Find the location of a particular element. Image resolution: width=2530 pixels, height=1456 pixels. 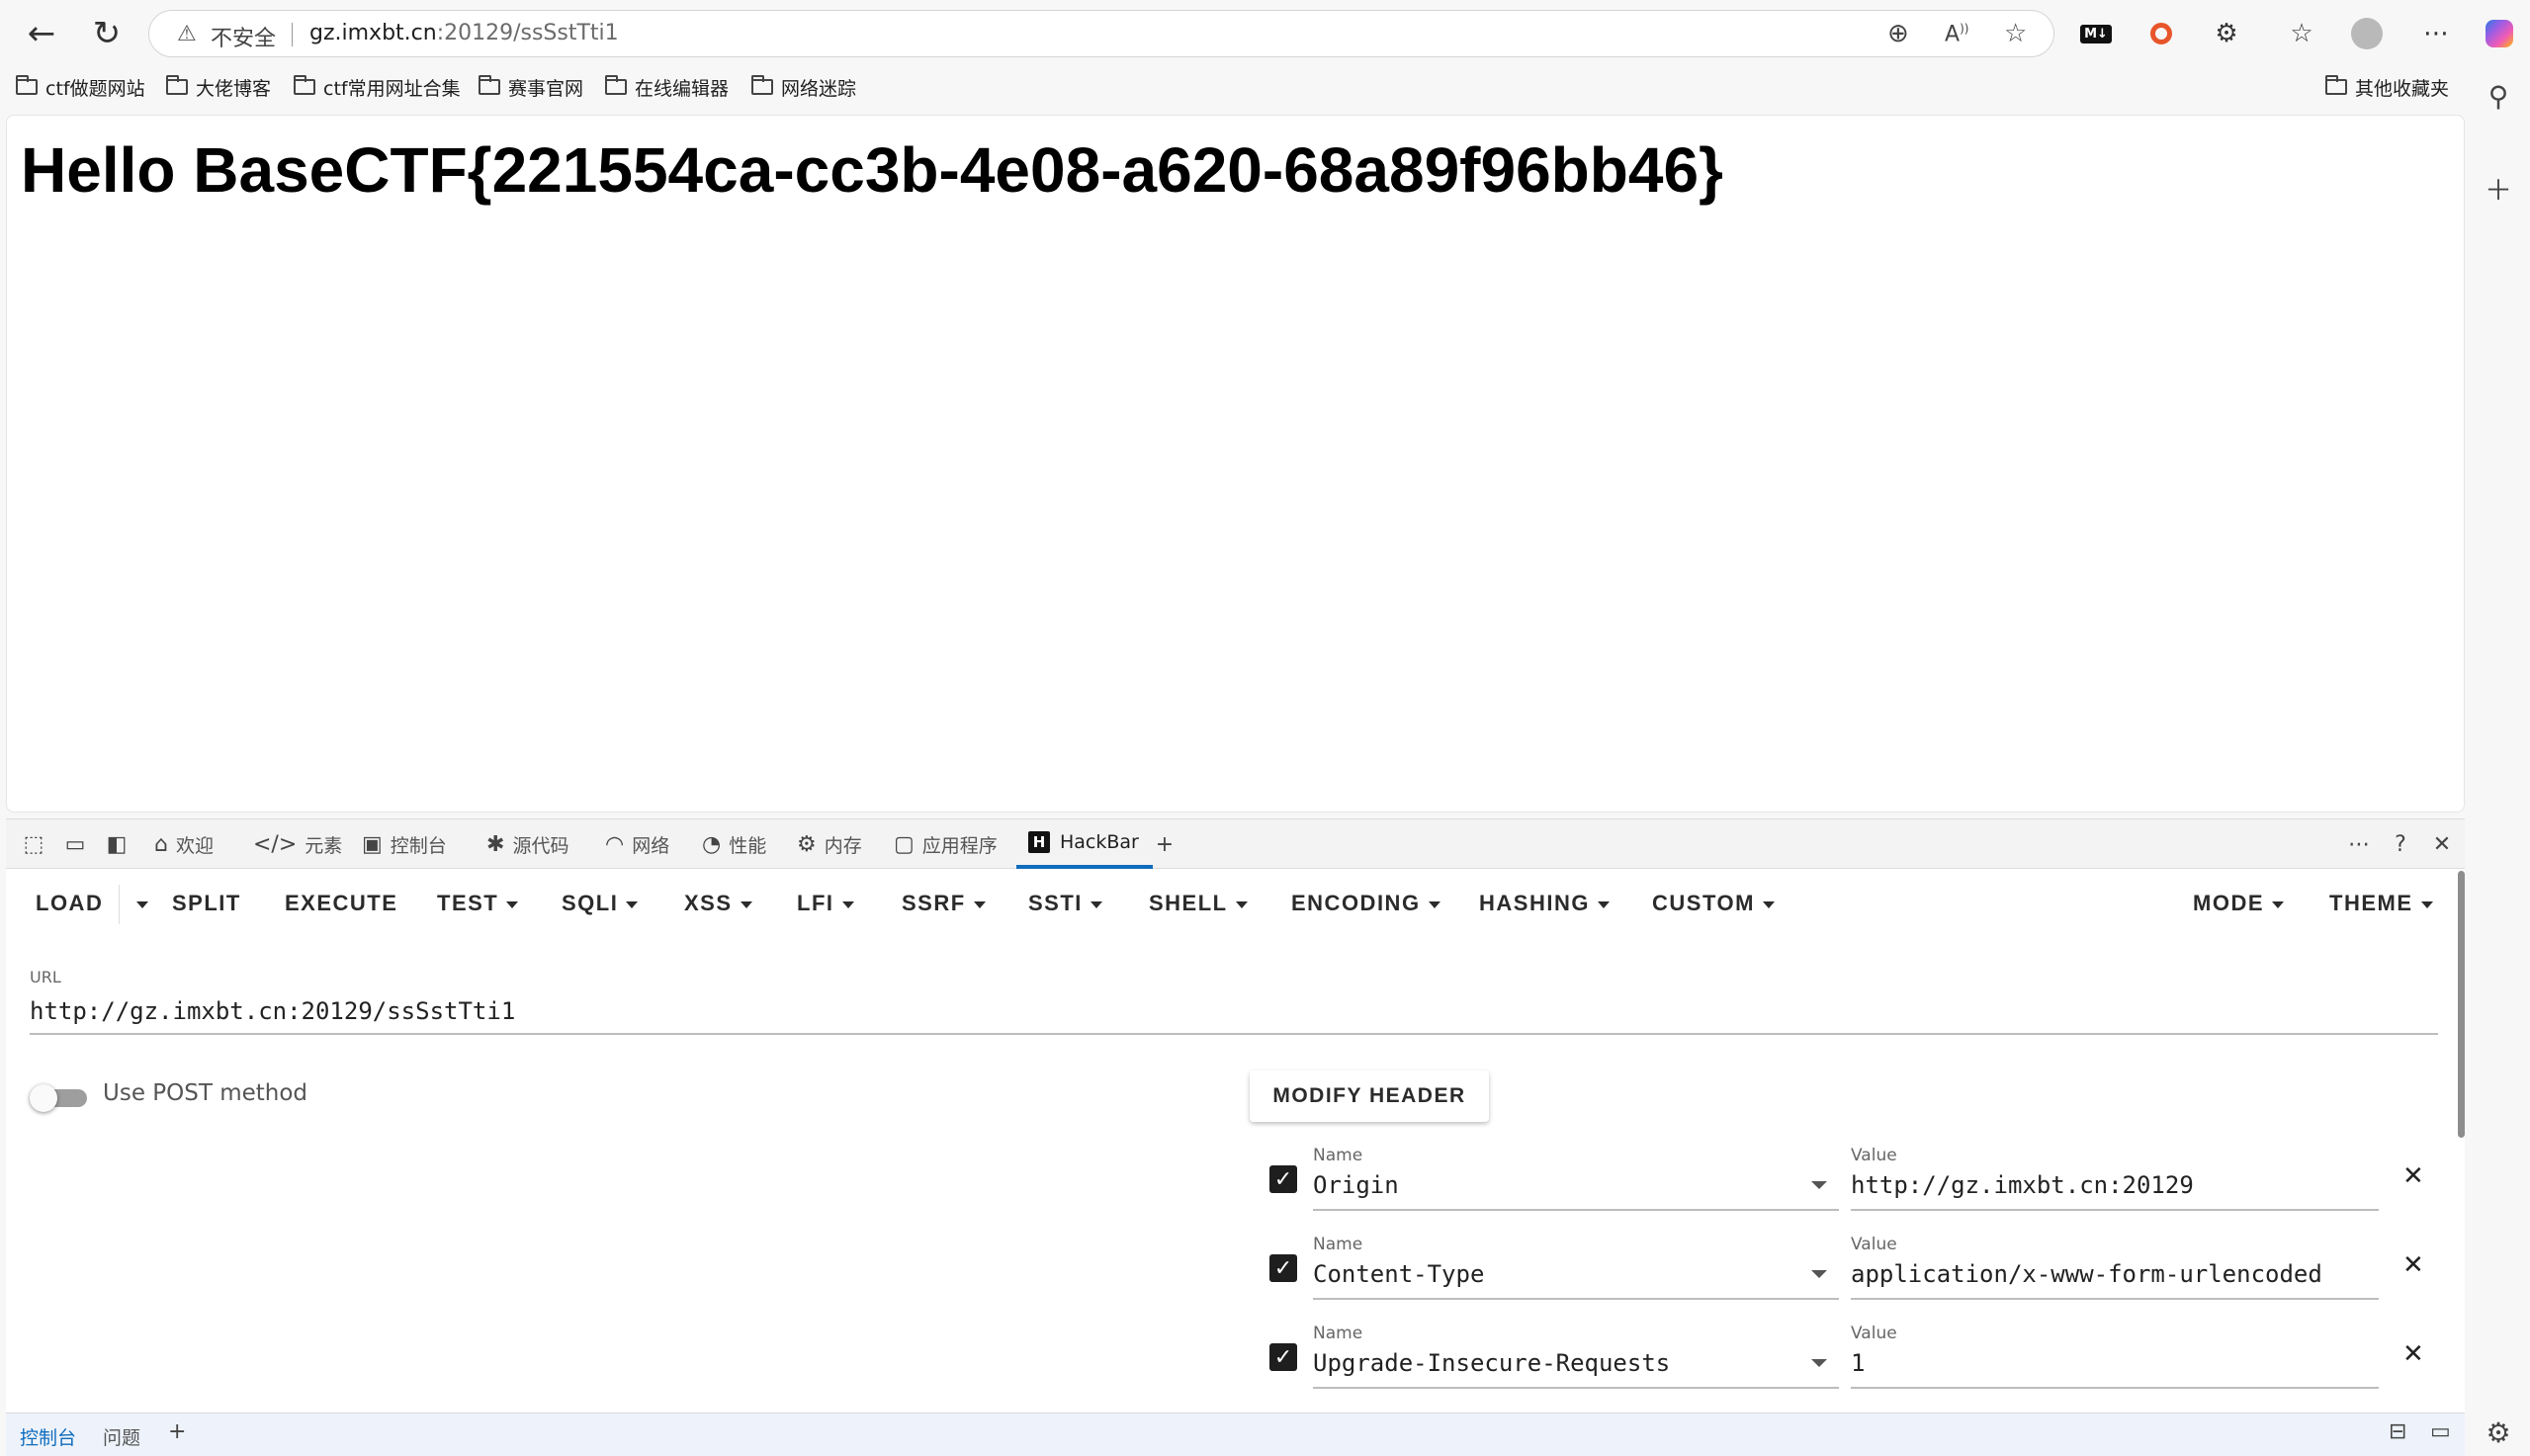

modify-header-button: MODIFY HEADER is located at coordinates (1369, 1096).